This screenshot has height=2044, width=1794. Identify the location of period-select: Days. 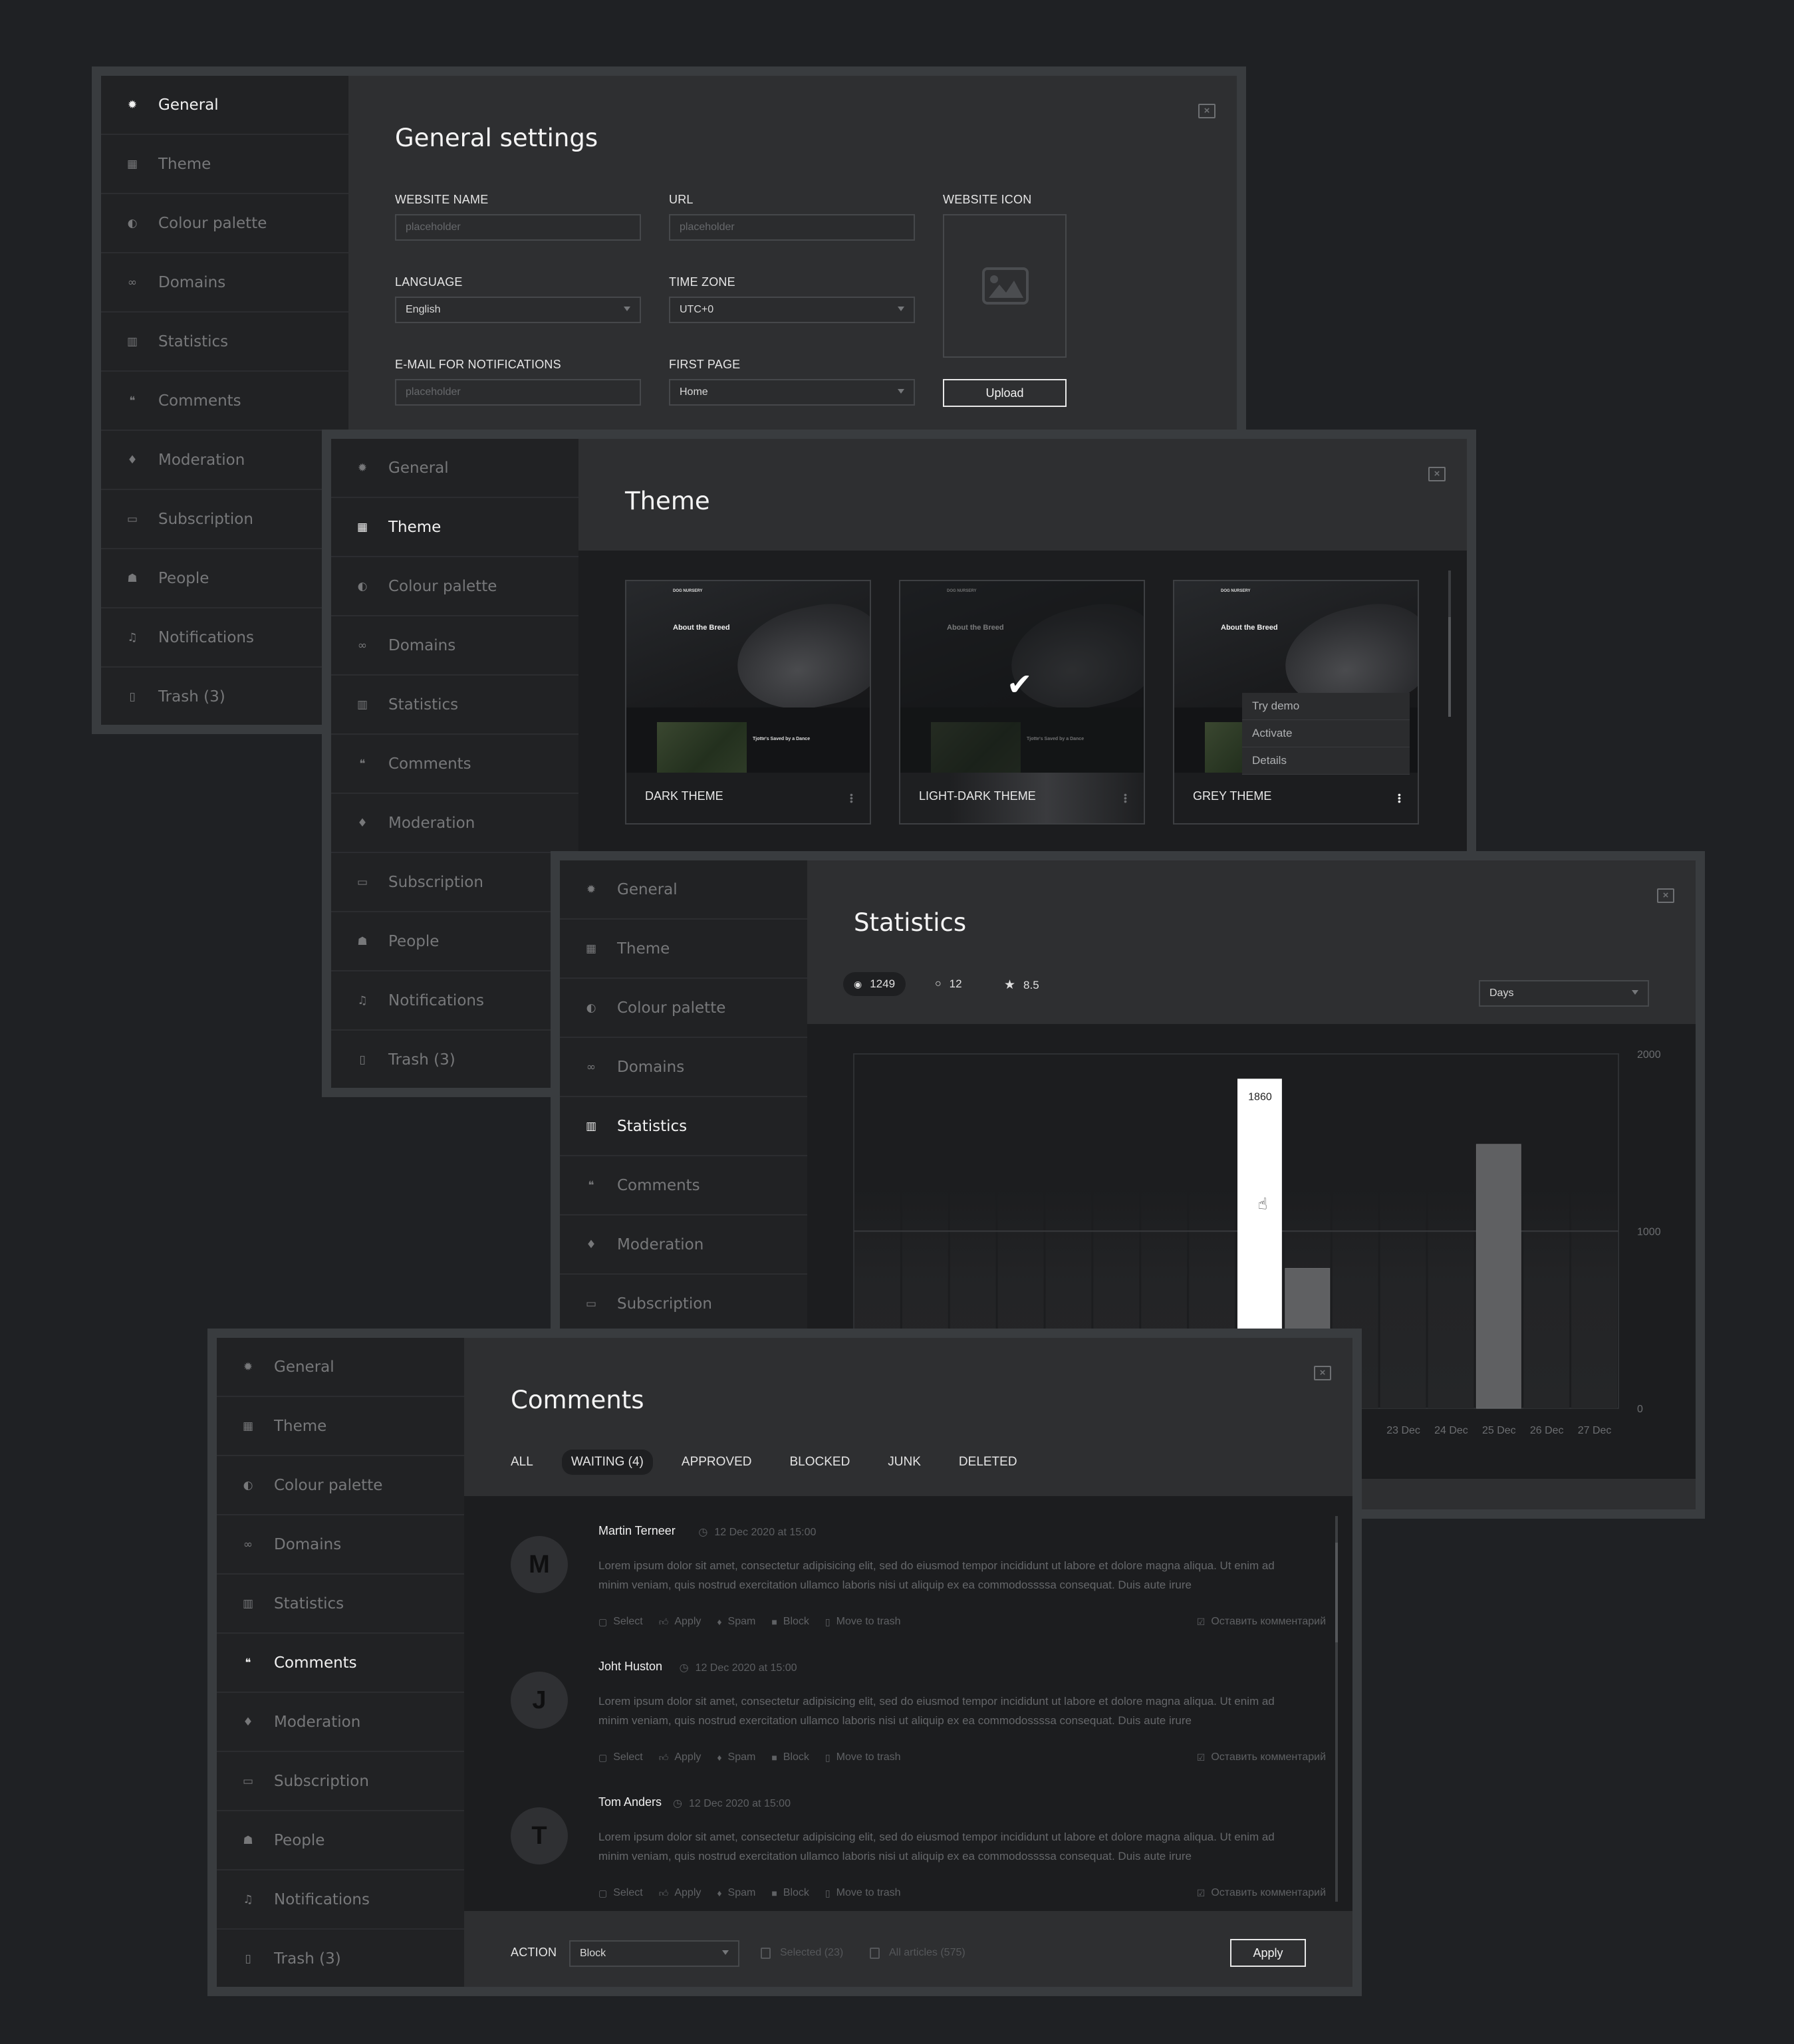
(1564, 993).